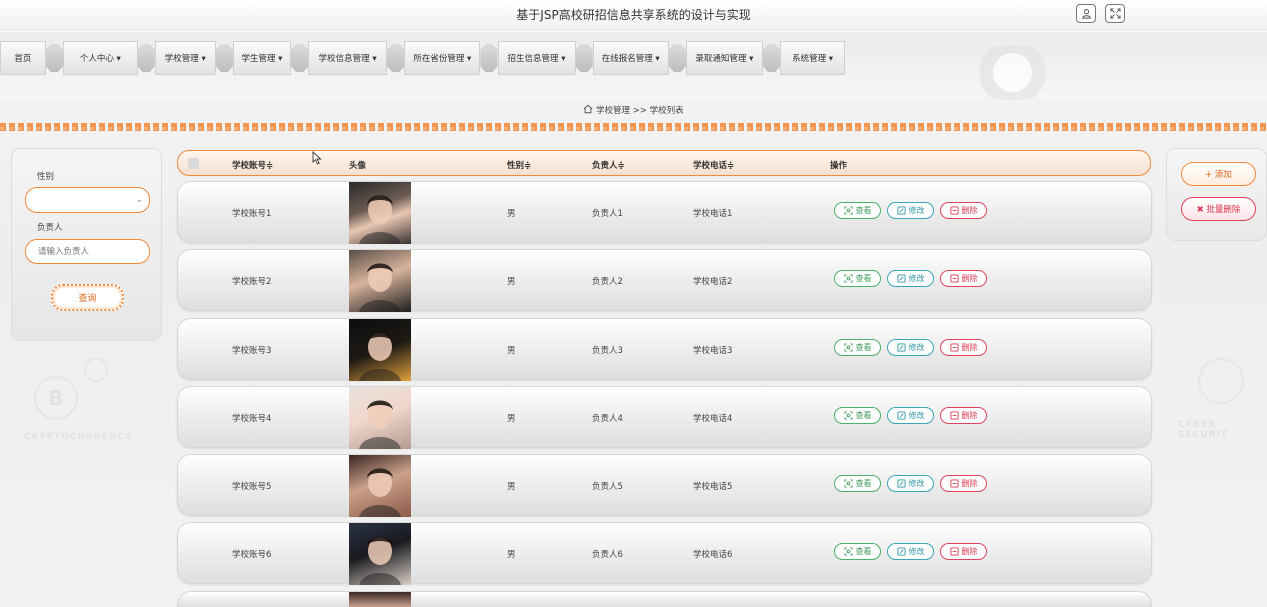 The height and width of the screenshot is (607, 1267). What do you see at coordinates (1203, 430) in the screenshot?
I see `cyber-security-text: CYBER SECURIT` at bounding box center [1203, 430].